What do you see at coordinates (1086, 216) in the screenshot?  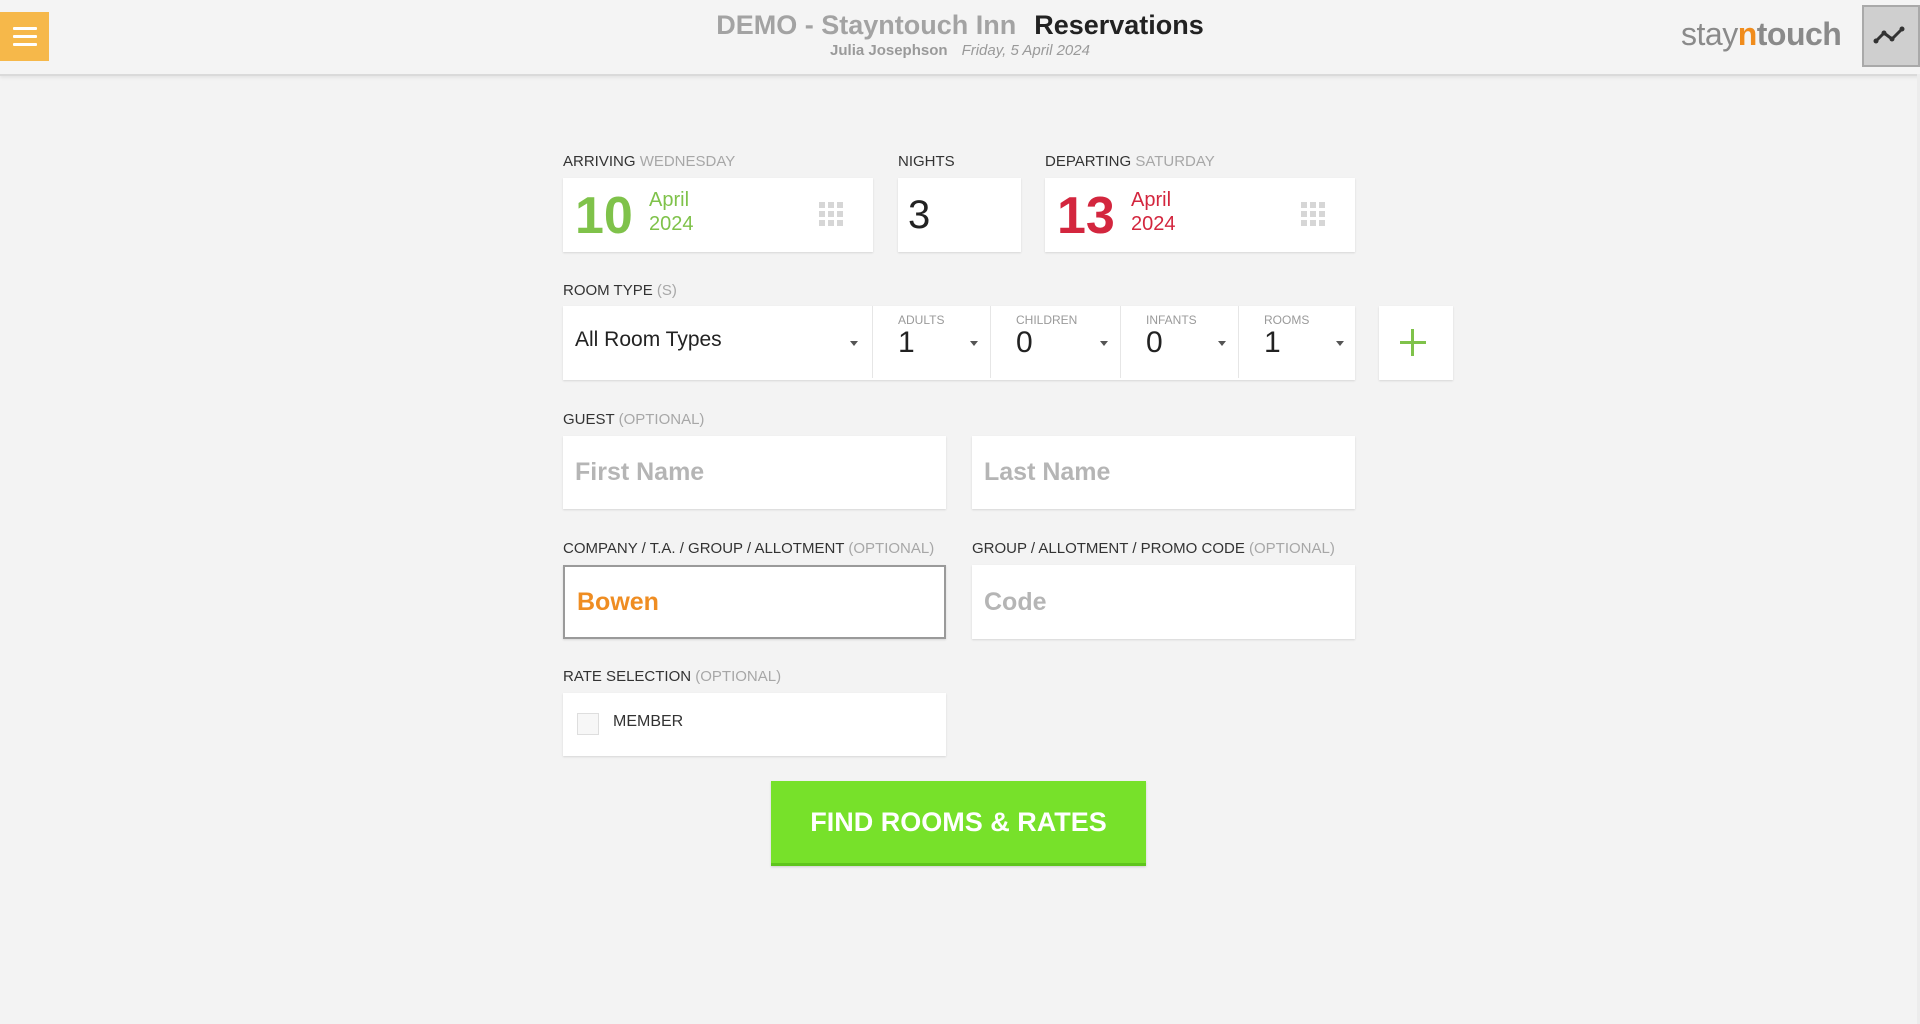 I see `departure-day: 13` at bounding box center [1086, 216].